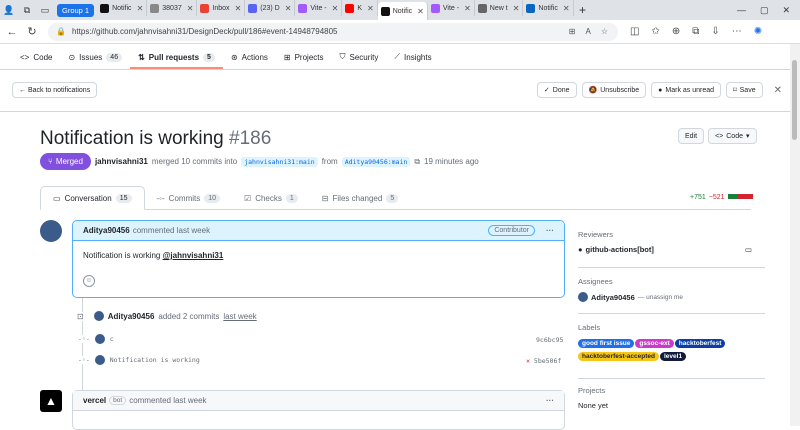 The height and width of the screenshot is (430, 800). What do you see at coordinates (121, 161) in the screenshot?
I see `merger-link: jahnvisahni31` at bounding box center [121, 161].